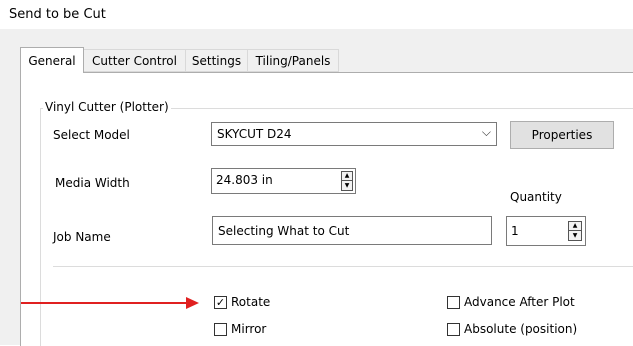 The image size is (633, 346). What do you see at coordinates (453, 329) in the screenshot?
I see `absolute-position-checkbox` at bounding box center [453, 329].